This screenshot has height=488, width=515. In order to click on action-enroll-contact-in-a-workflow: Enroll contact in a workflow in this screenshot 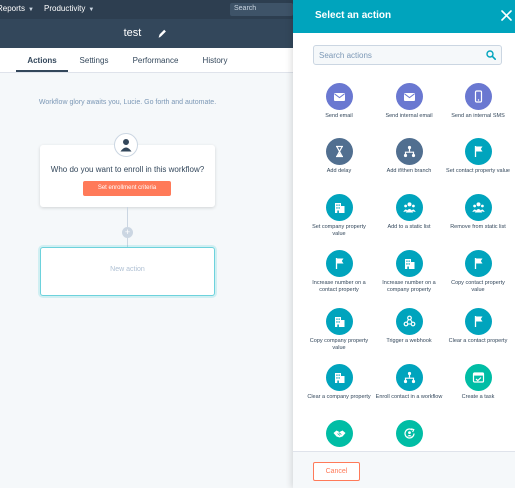, I will do `click(409, 382)`.